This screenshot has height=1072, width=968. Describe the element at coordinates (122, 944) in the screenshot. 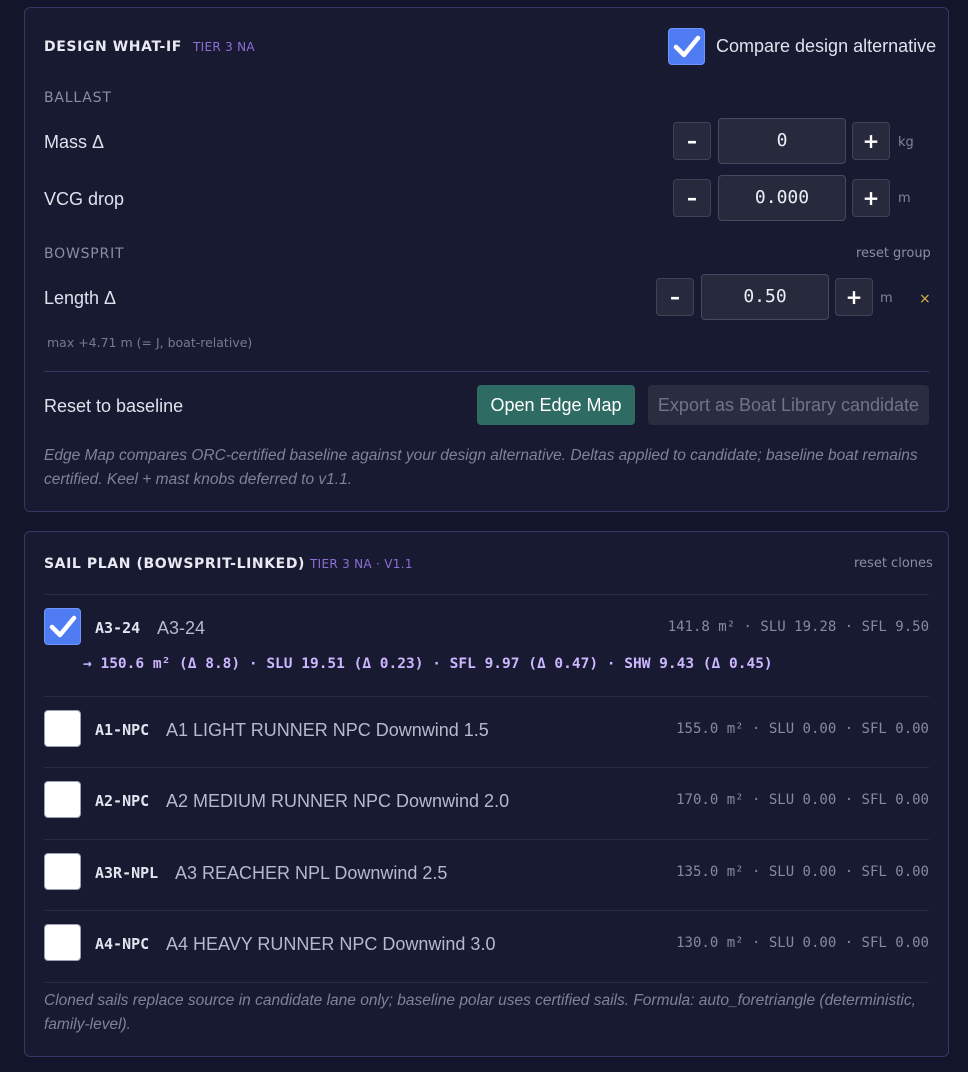

I see `sail-code: A4-NPC` at that location.